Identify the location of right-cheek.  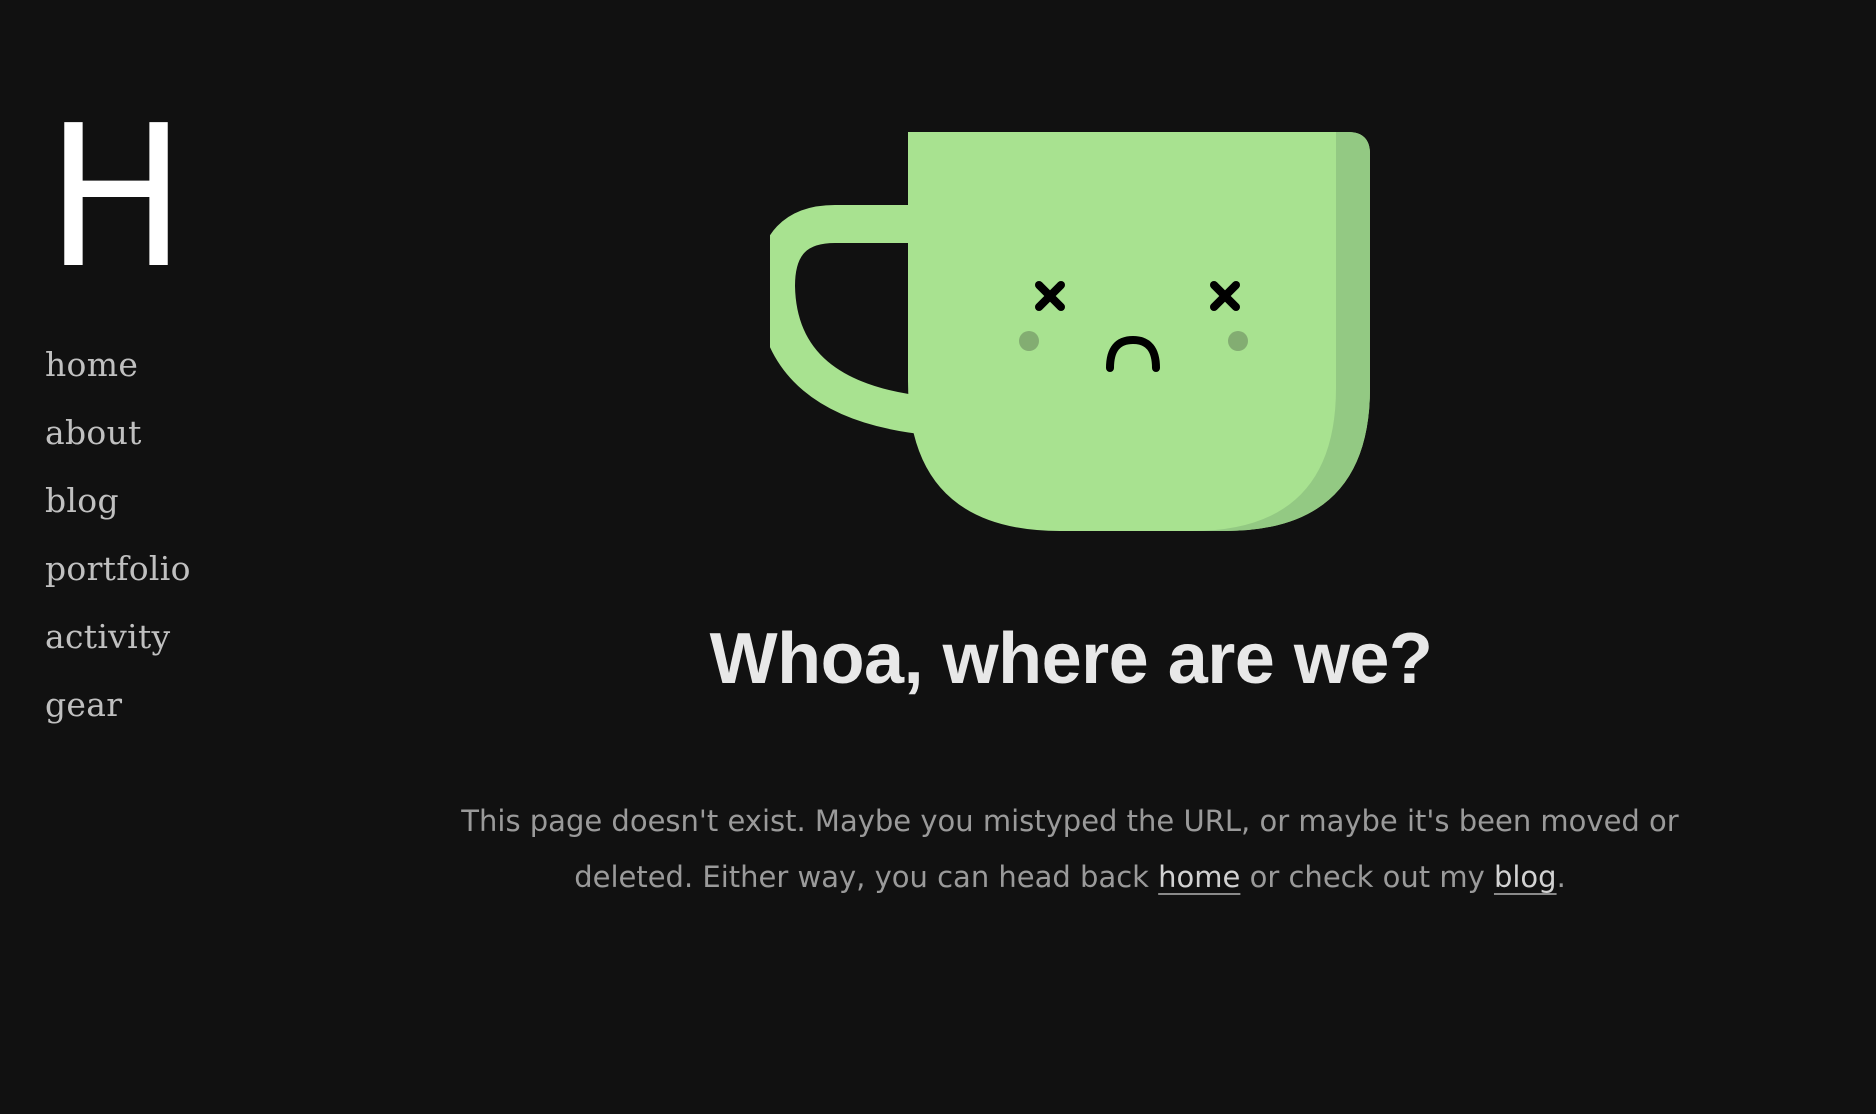
(1238, 341).